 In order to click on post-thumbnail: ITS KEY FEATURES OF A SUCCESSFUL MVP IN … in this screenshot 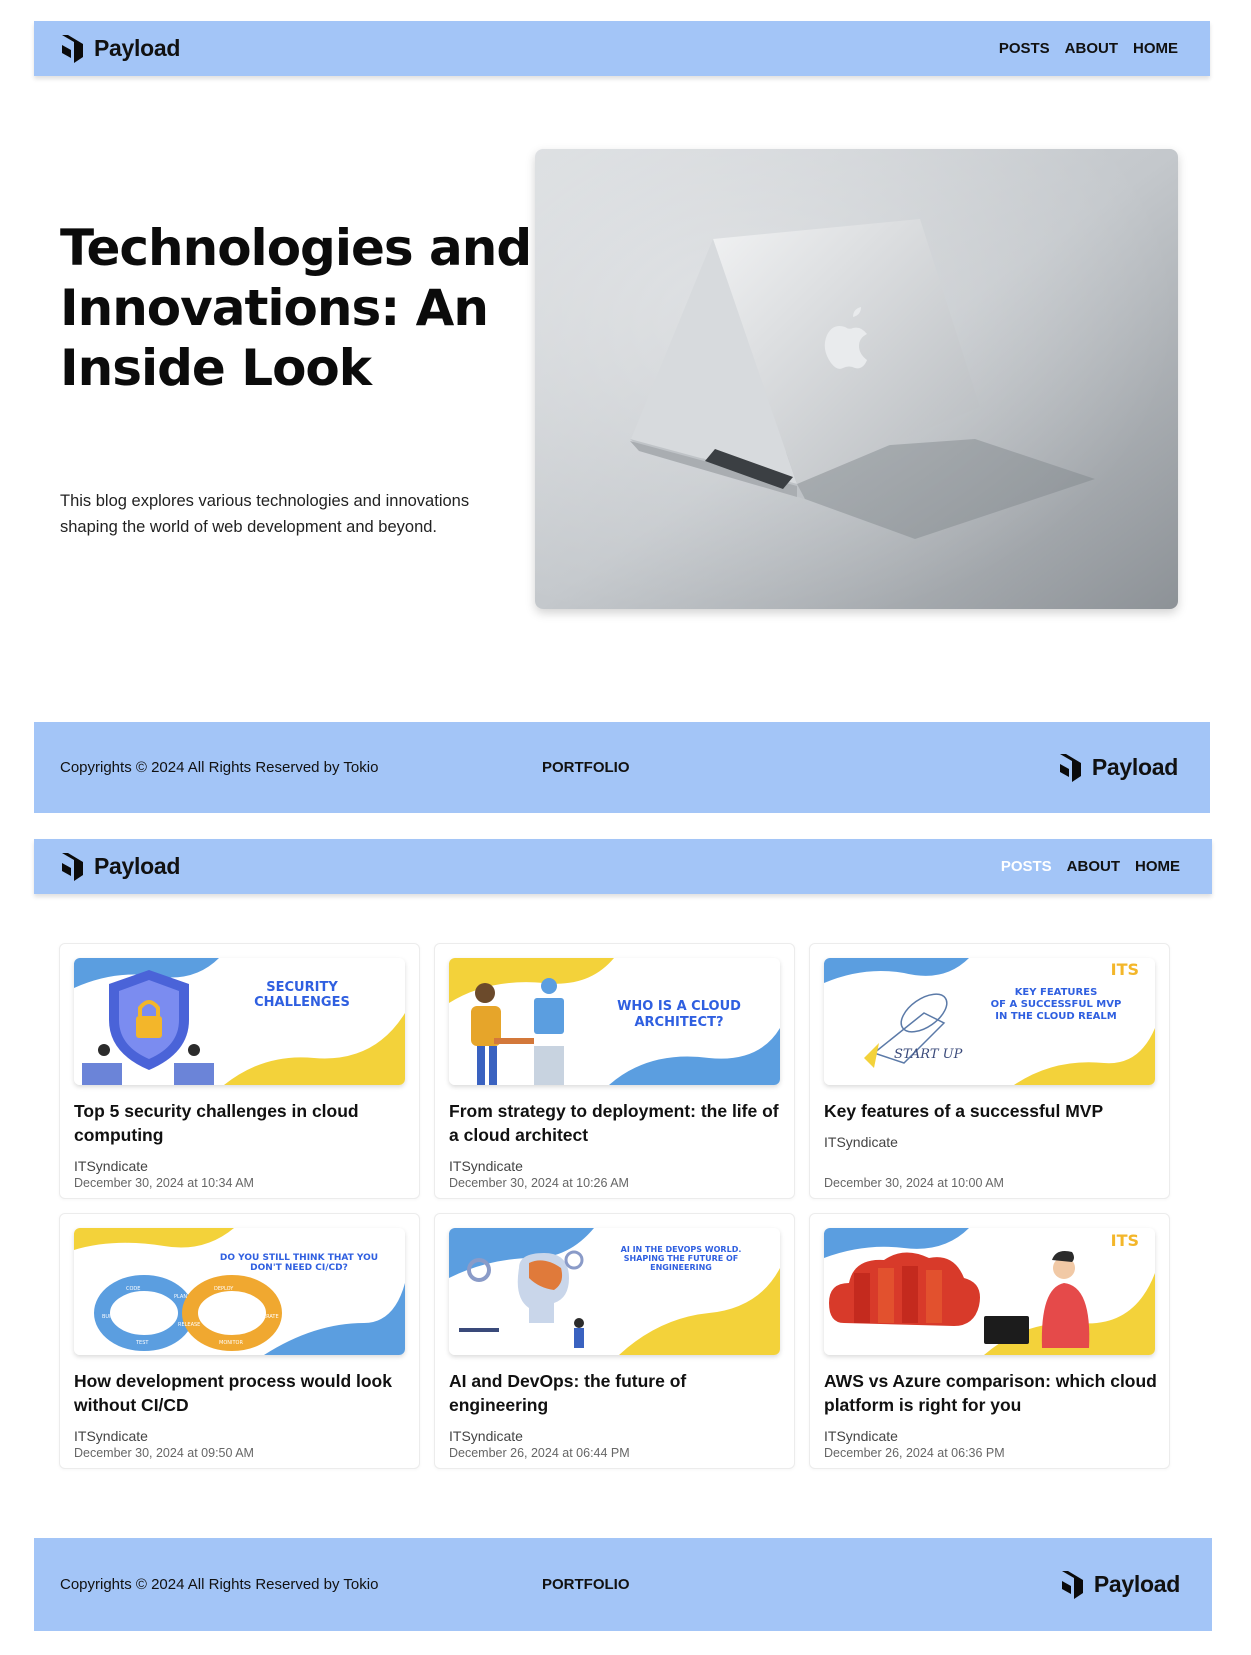, I will do `click(989, 1021)`.